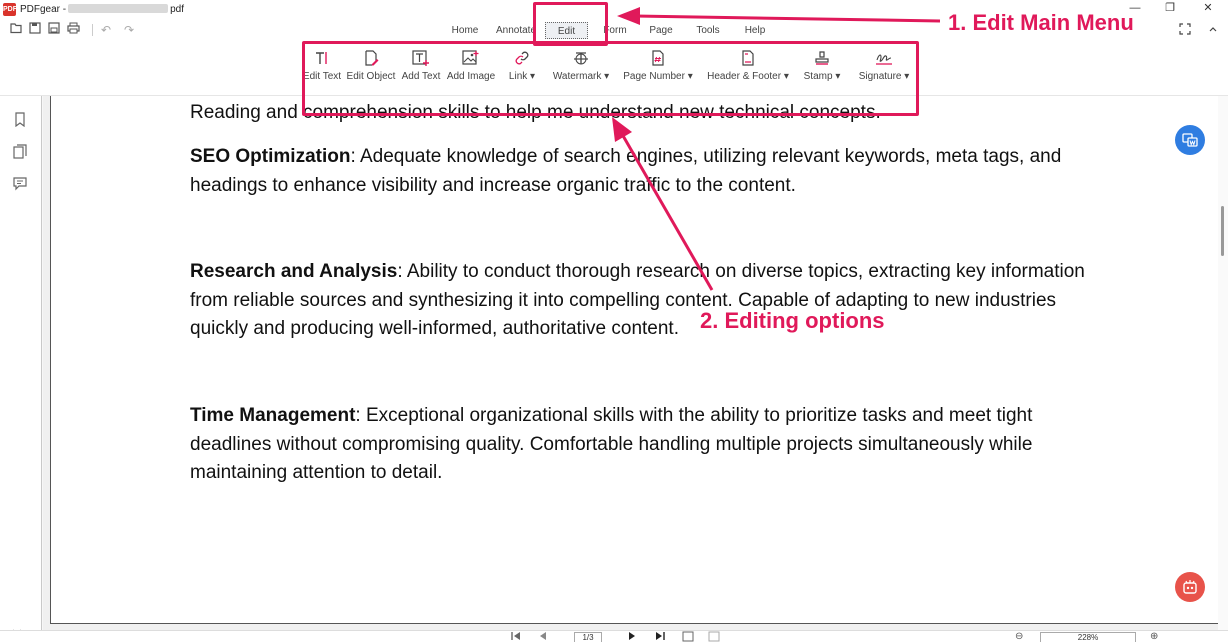 This screenshot has width=1228, height=642. Describe the element at coordinates (1041, 22) in the screenshot. I see `edit-main-menu-callout: 1. Edit Main Menu` at that location.